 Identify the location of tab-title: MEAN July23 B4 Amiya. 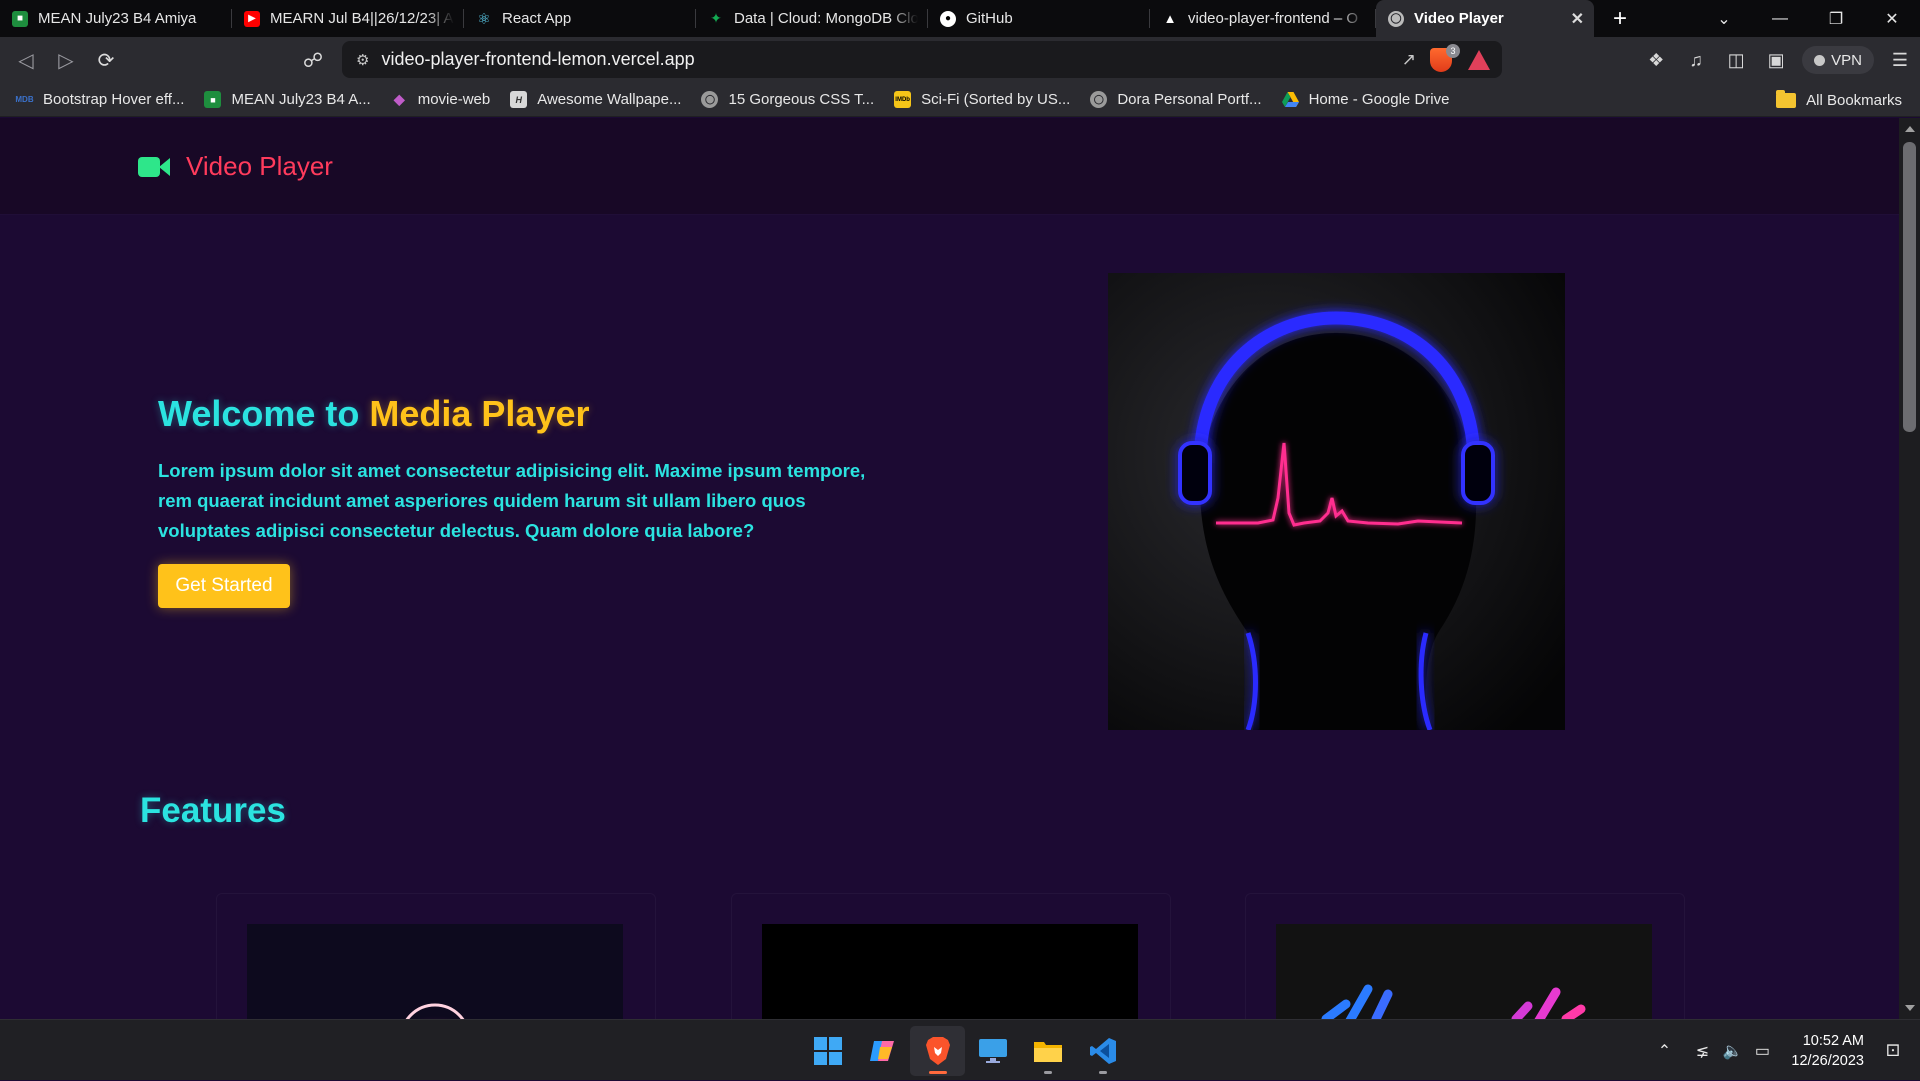
(117, 18).